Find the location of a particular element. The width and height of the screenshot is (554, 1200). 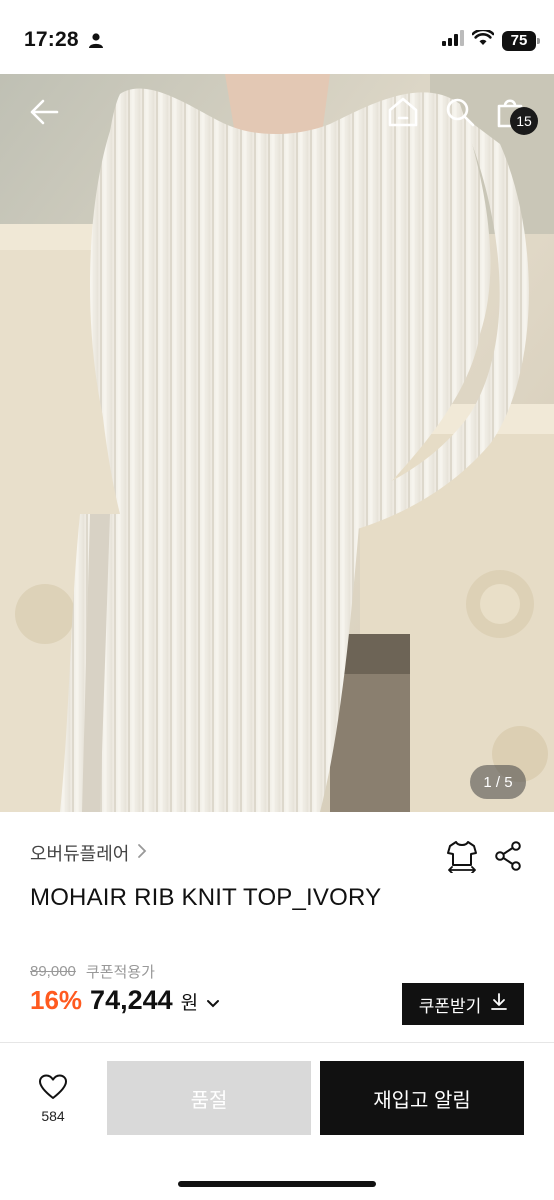

currency-unit: 원 is located at coordinates (189, 1003).